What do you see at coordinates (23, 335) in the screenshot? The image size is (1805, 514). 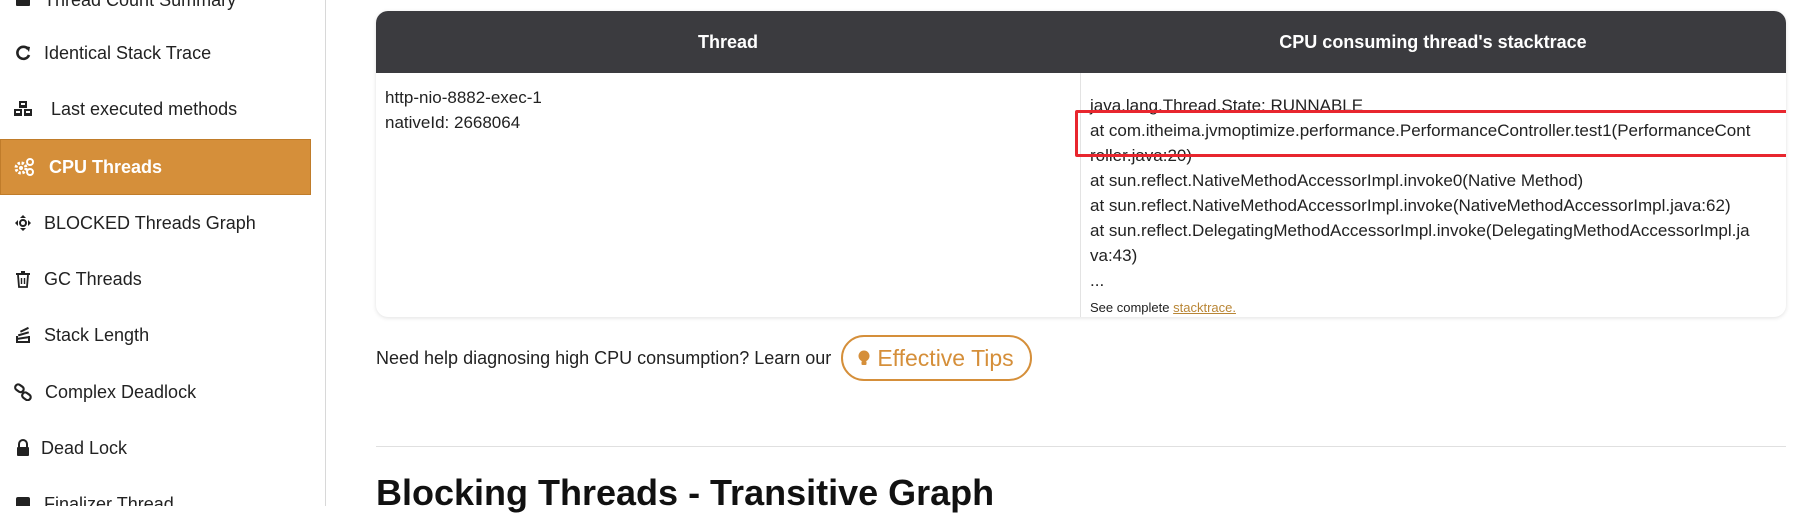 I see `stack-length-icon` at bounding box center [23, 335].